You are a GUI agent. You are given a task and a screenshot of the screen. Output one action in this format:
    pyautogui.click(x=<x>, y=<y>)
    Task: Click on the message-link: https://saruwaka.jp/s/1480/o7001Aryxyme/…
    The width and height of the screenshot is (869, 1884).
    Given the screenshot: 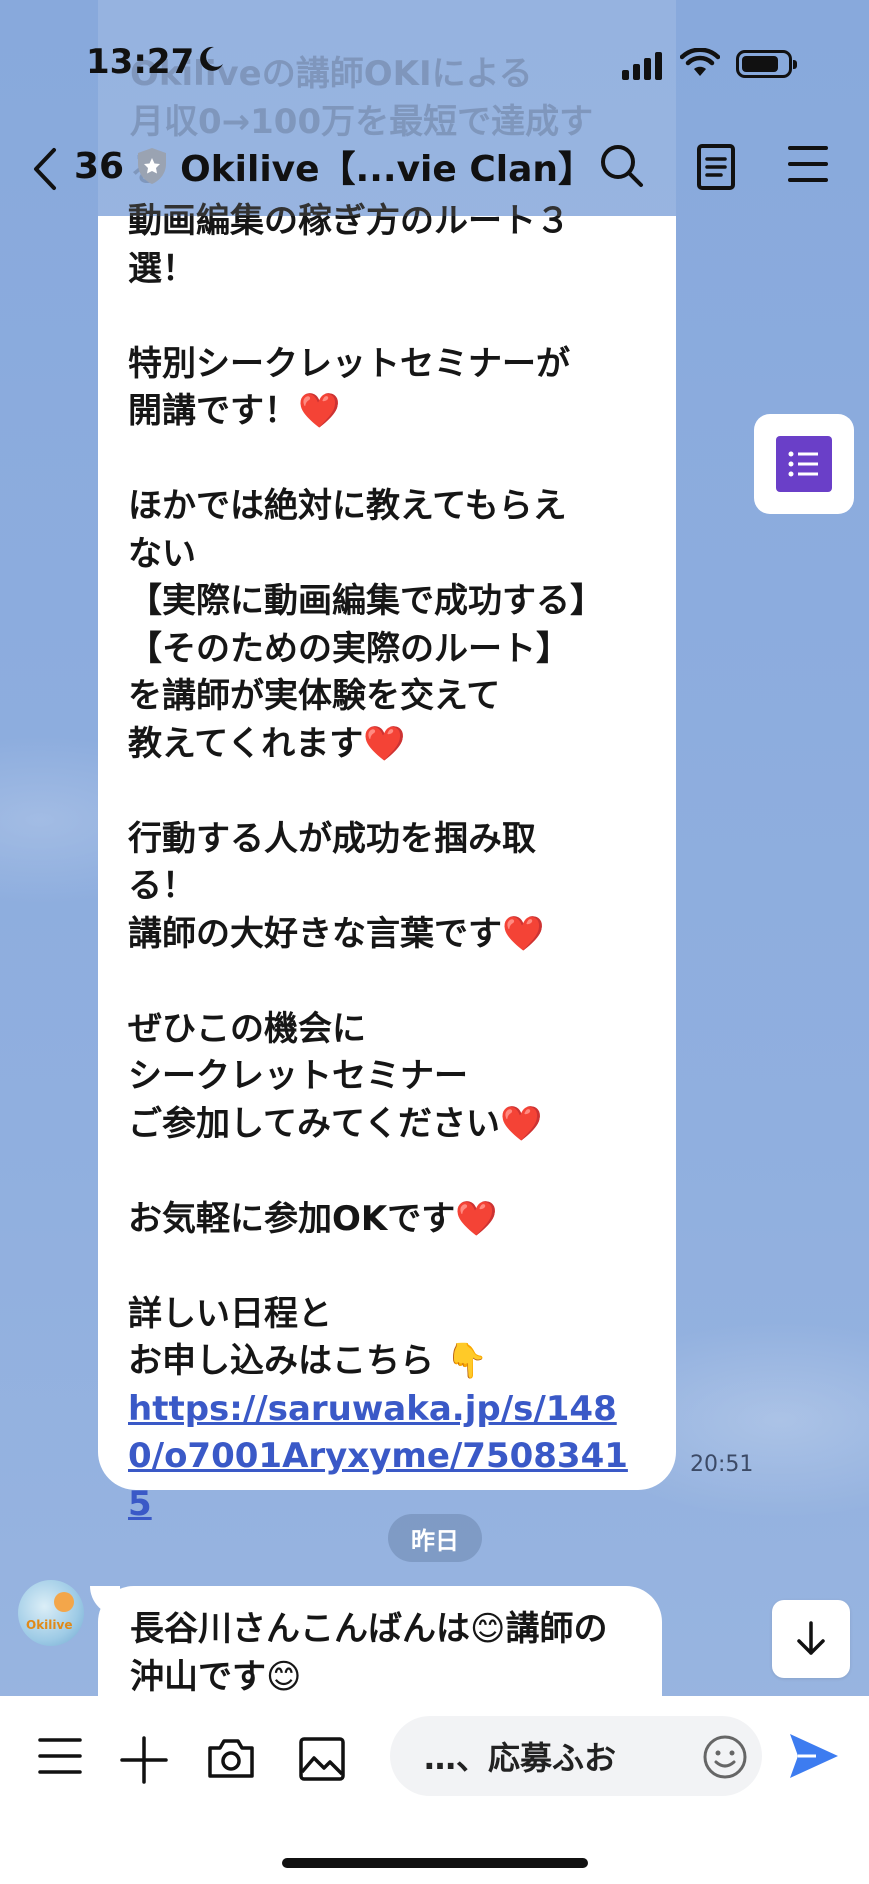 What is the action you would take?
    pyautogui.click(x=378, y=1456)
    